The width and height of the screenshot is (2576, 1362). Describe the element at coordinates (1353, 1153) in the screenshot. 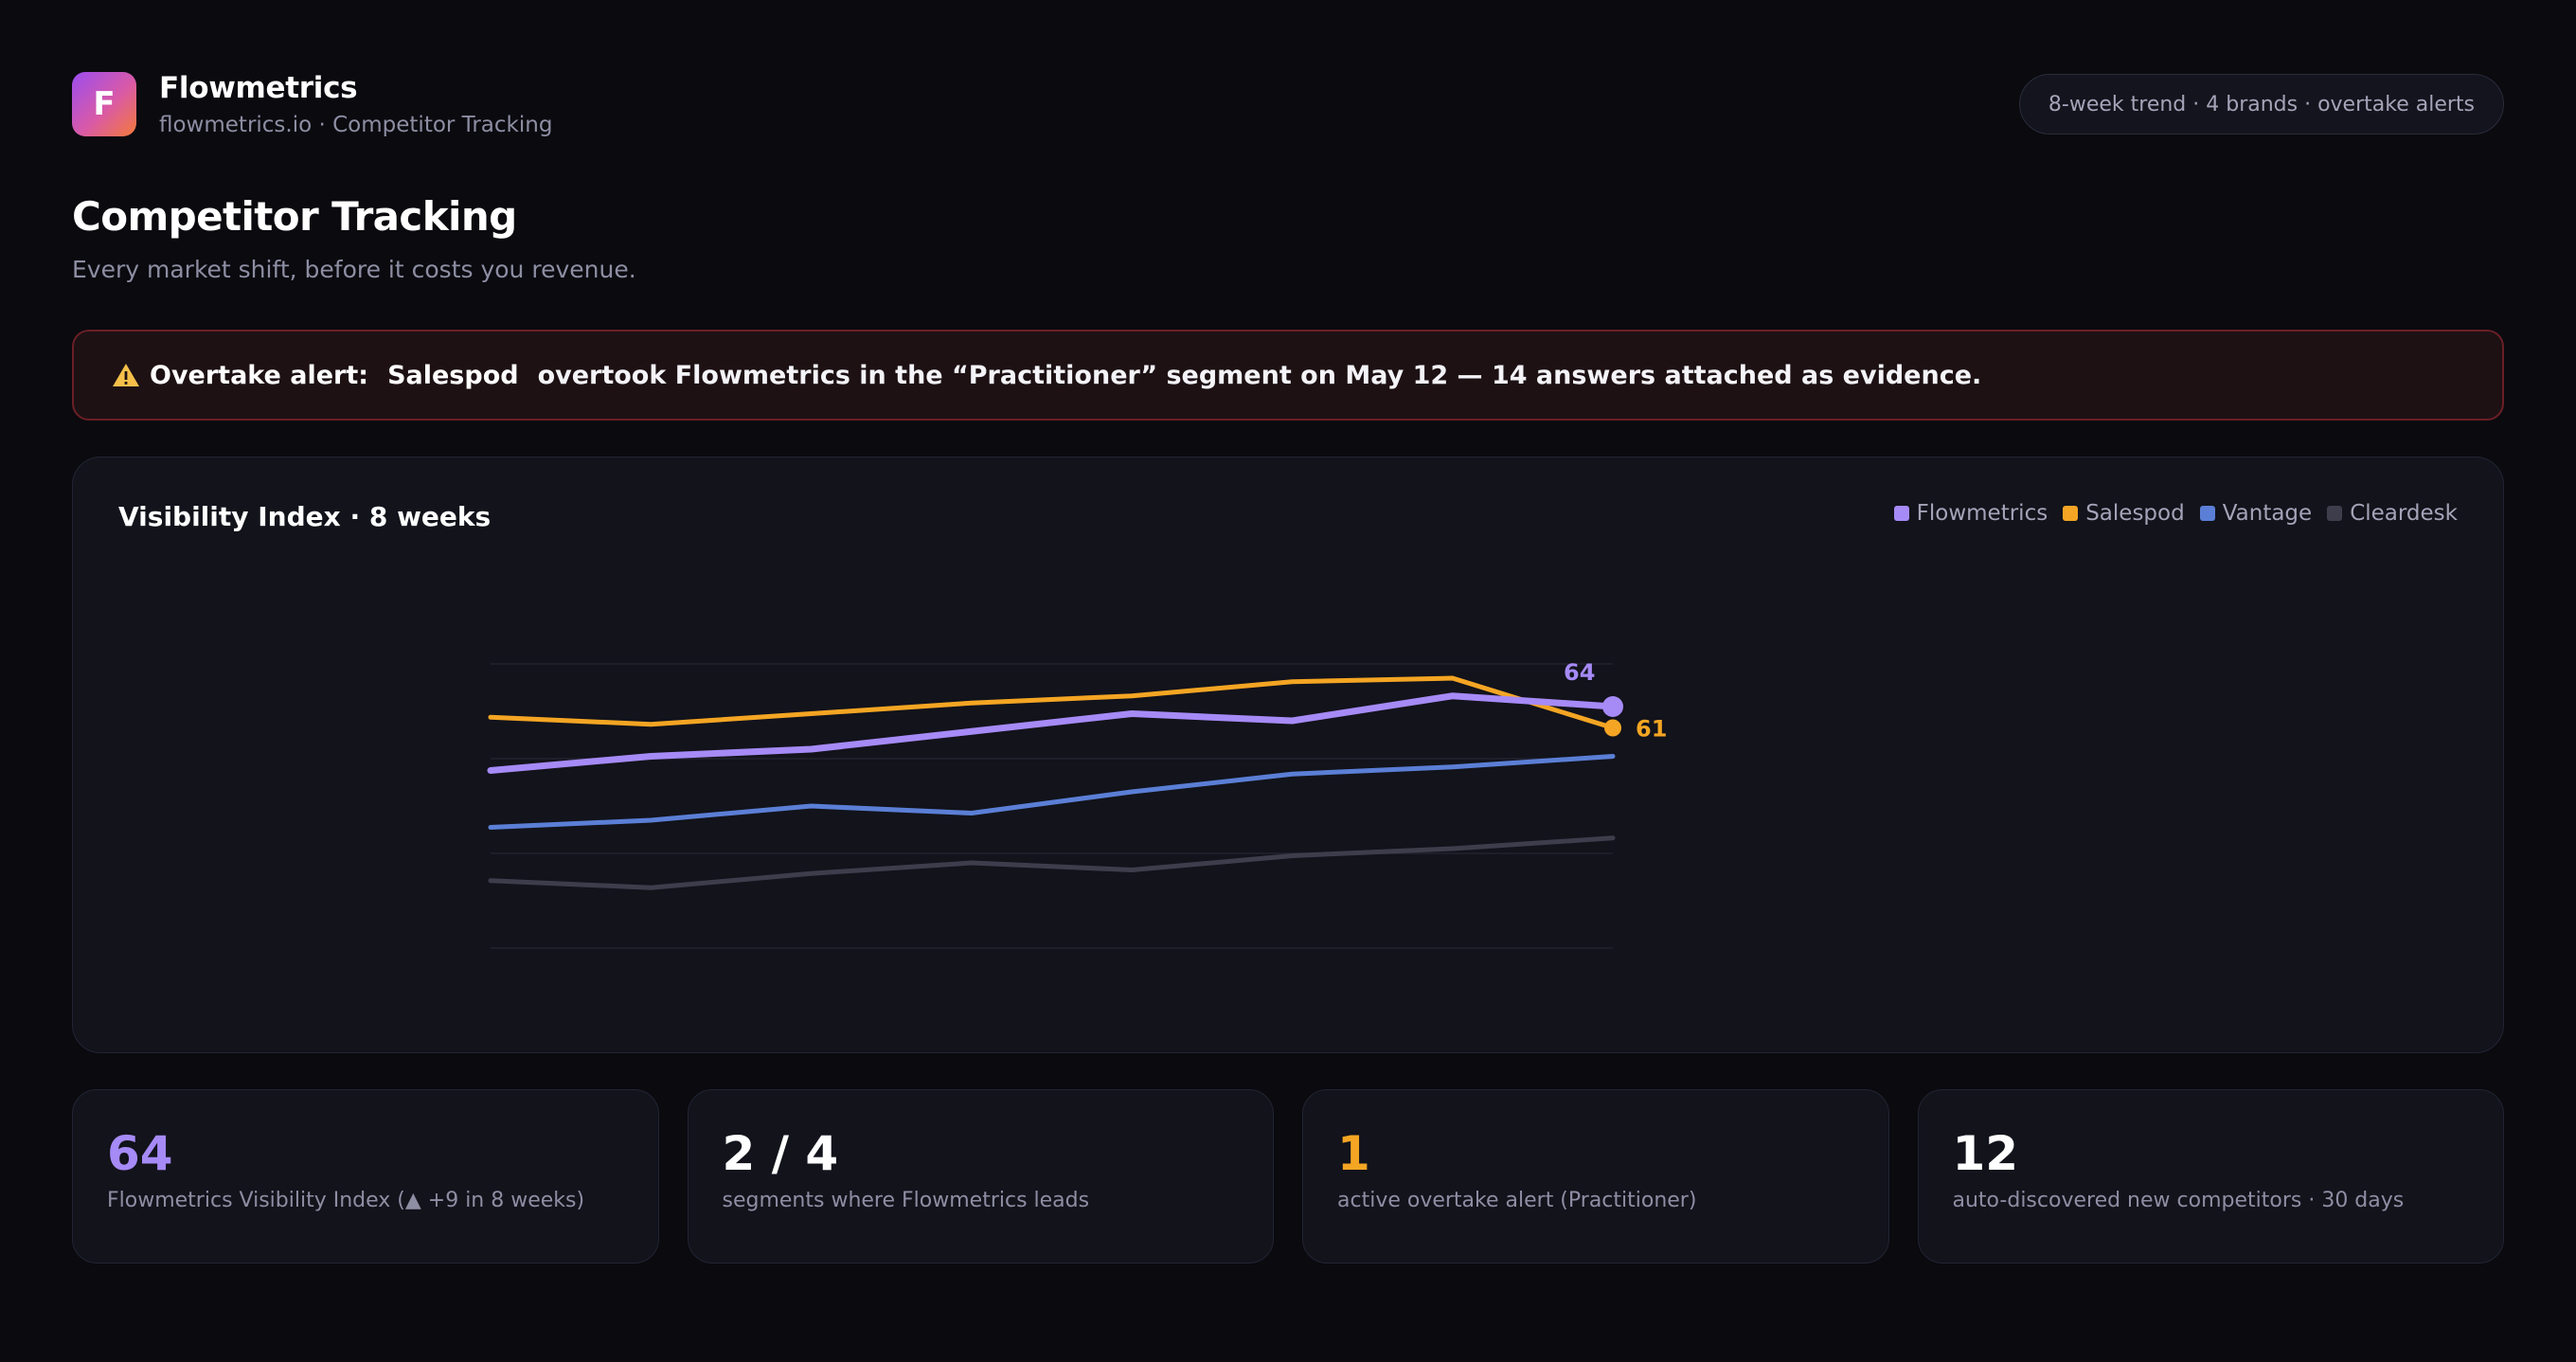

I see `stat-value: 1` at that location.